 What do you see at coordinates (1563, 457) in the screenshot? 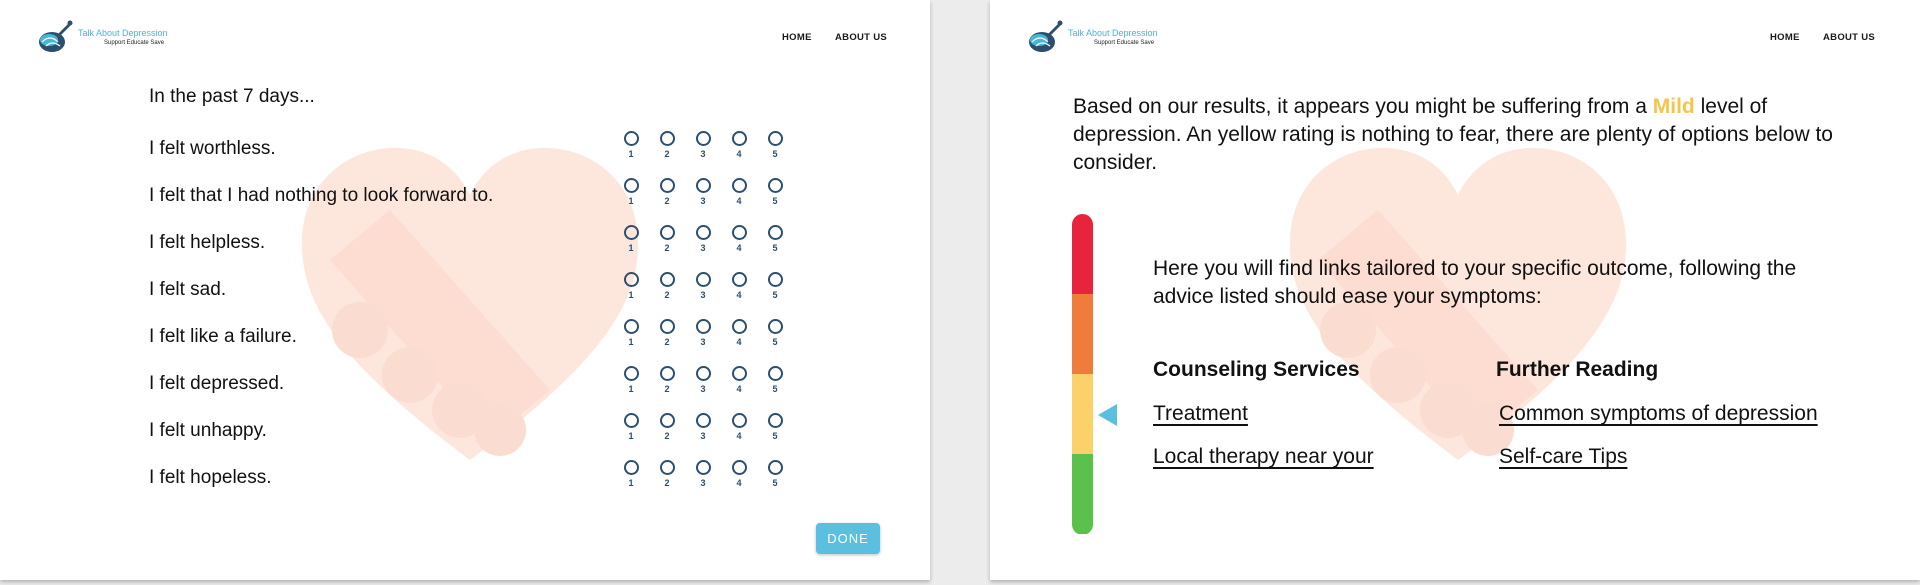
I see `self-care-link: Self-care Tips` at bounding box center [1563, 457].